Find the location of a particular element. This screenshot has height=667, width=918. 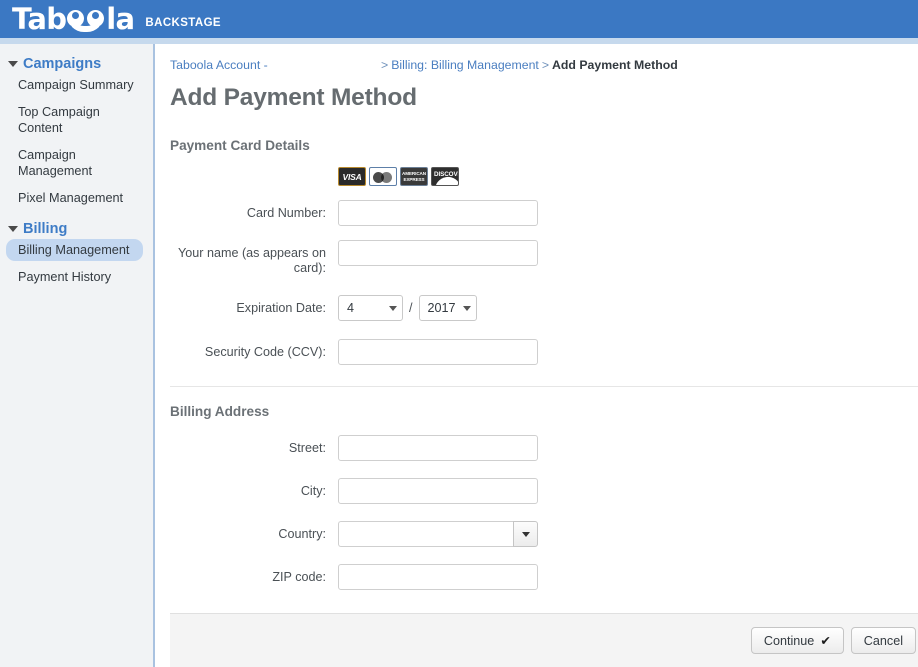

expiration-month-value: 4 is located at coordinates (351, 308).